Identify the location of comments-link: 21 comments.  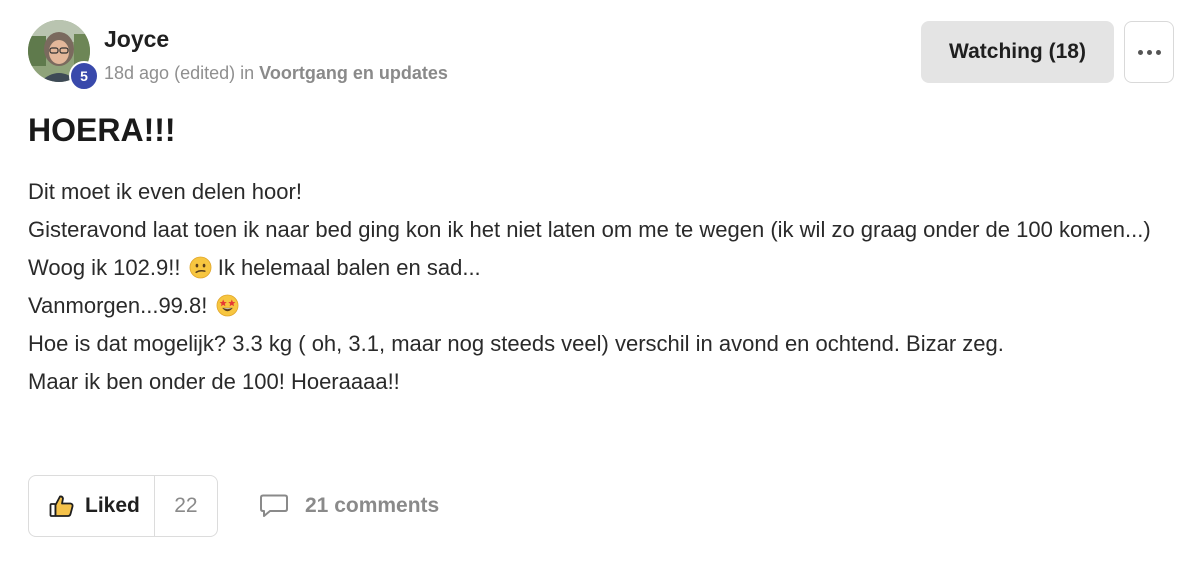
(349, 506).